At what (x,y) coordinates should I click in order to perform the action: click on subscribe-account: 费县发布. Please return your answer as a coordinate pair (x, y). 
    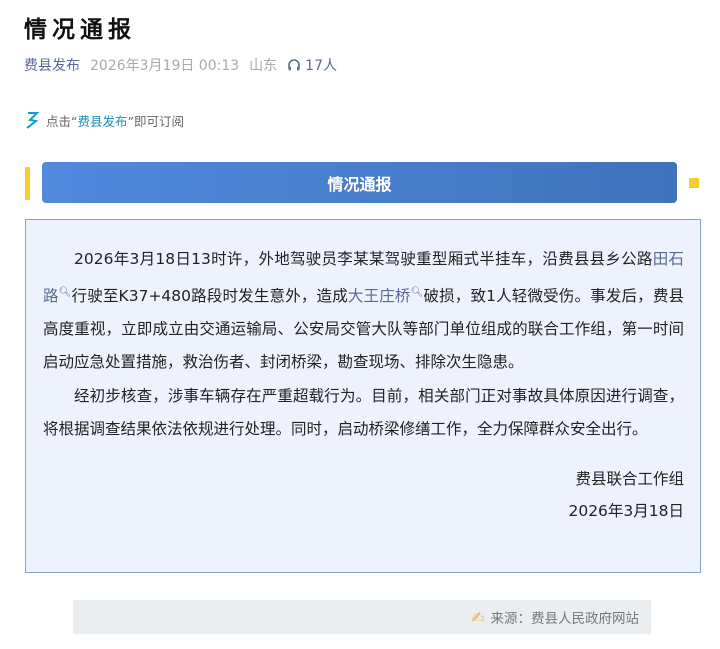
    Looking at the image, I should click on (103, 121).